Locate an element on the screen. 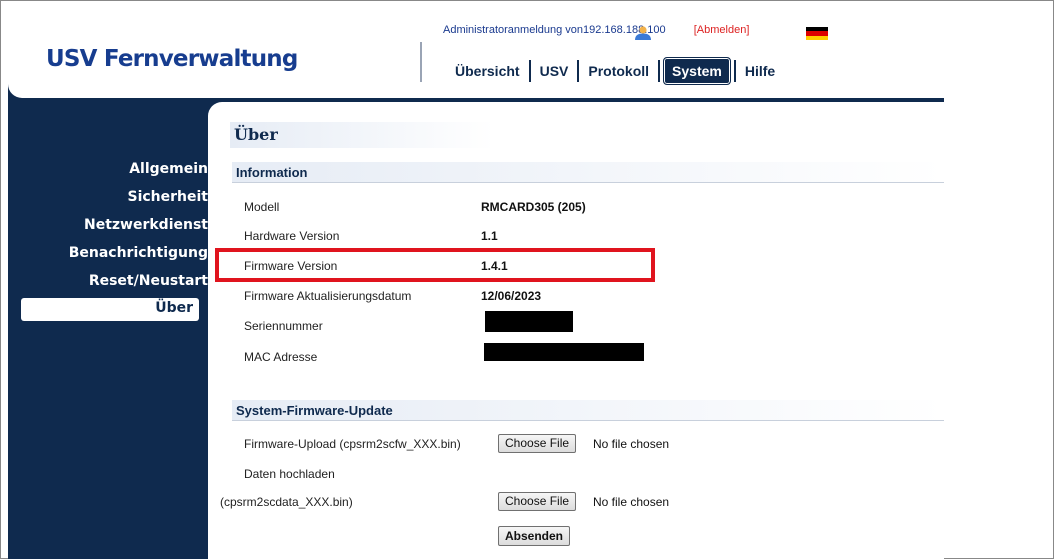 Image resolution: width=1054 pixels, height=559 pixels. data-upload-file-label: (cpsrm2scdata_XXX.bin) is located at coordinates (286, 502).